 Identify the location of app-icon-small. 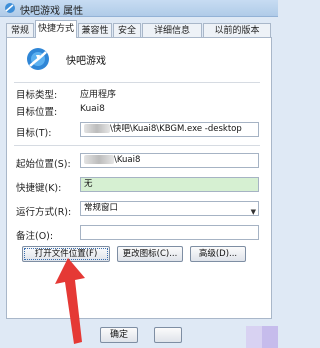
(10, 8).